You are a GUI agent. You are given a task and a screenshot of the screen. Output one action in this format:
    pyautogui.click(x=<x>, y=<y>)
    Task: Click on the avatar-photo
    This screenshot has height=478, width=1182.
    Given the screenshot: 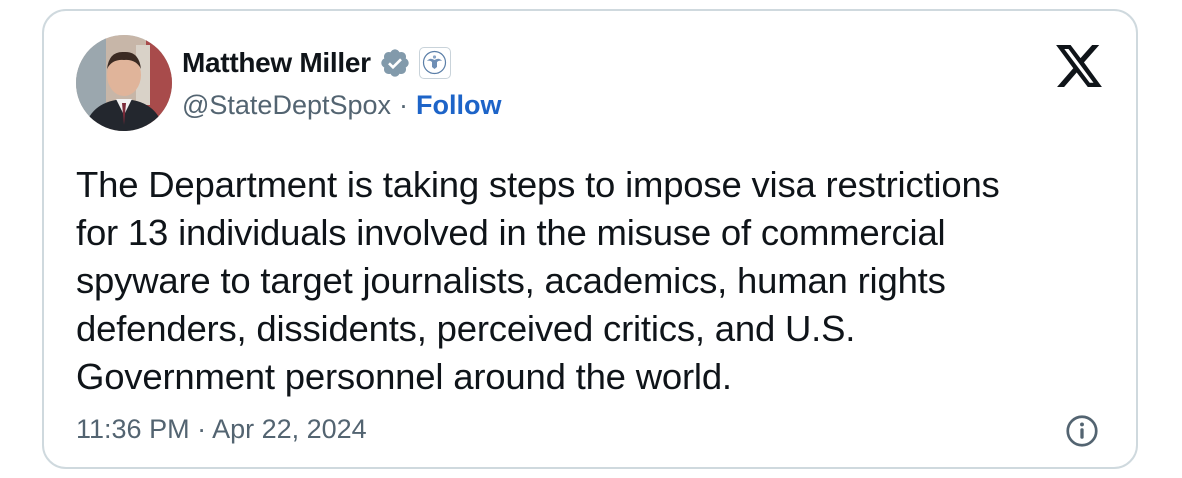 What is the action you would take?
    pyautogui.click(x=124, y=83)
    